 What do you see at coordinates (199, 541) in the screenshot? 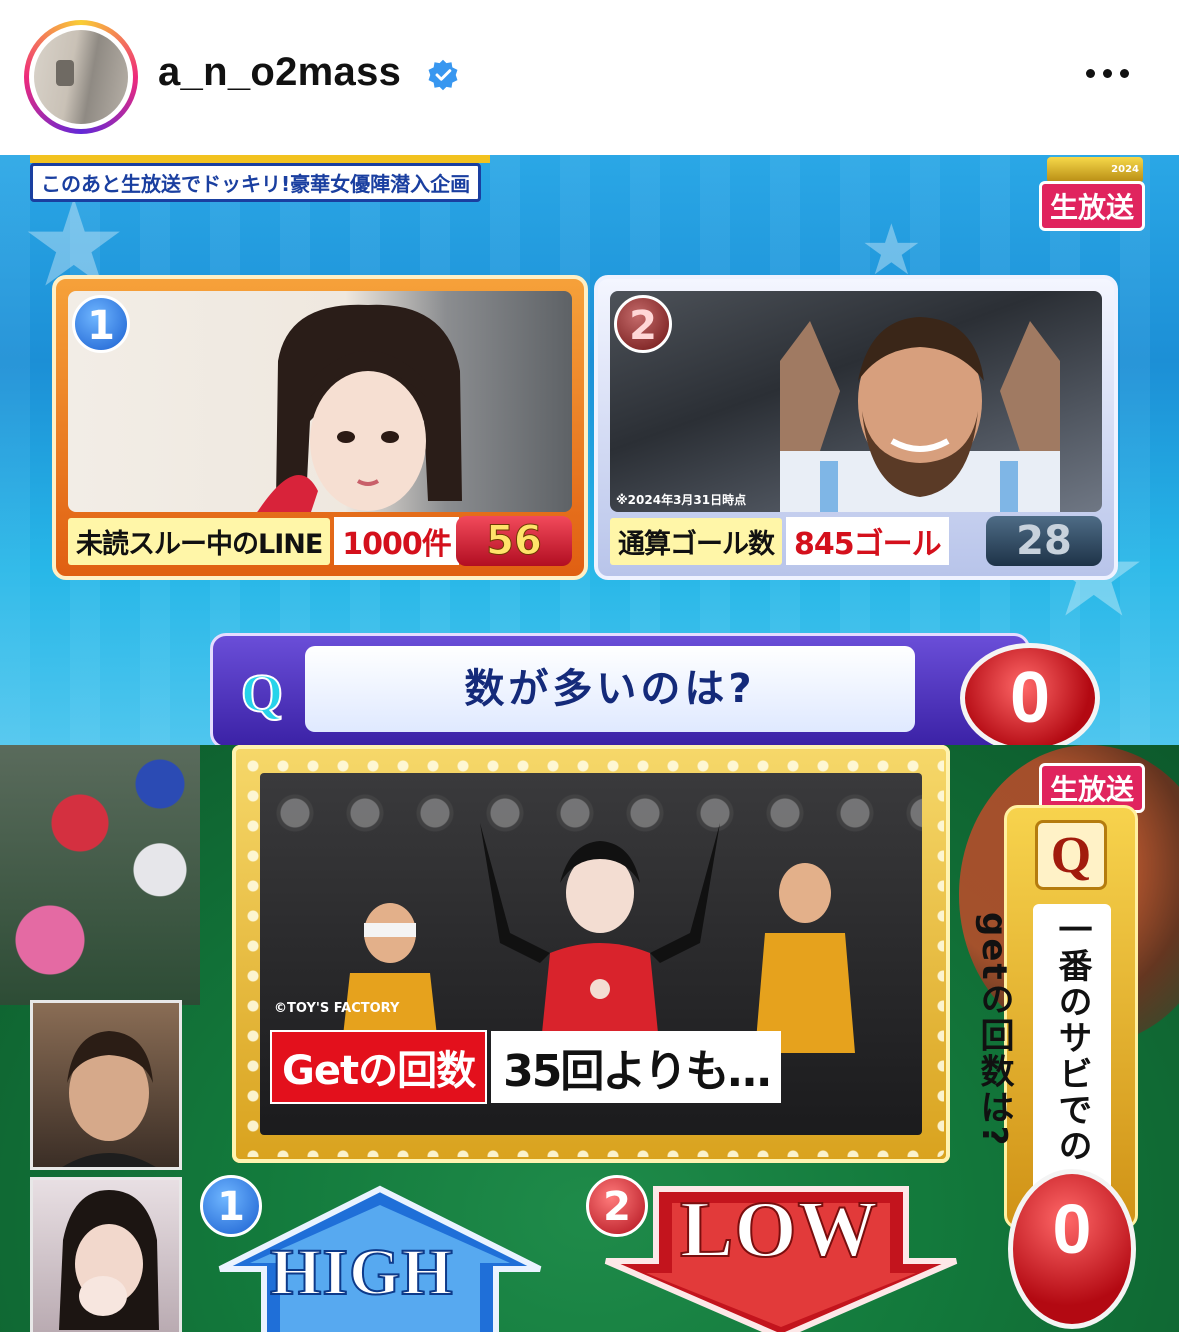
I see `card-label: 未読スルー中のLINE` at bounding box center [199, 541].